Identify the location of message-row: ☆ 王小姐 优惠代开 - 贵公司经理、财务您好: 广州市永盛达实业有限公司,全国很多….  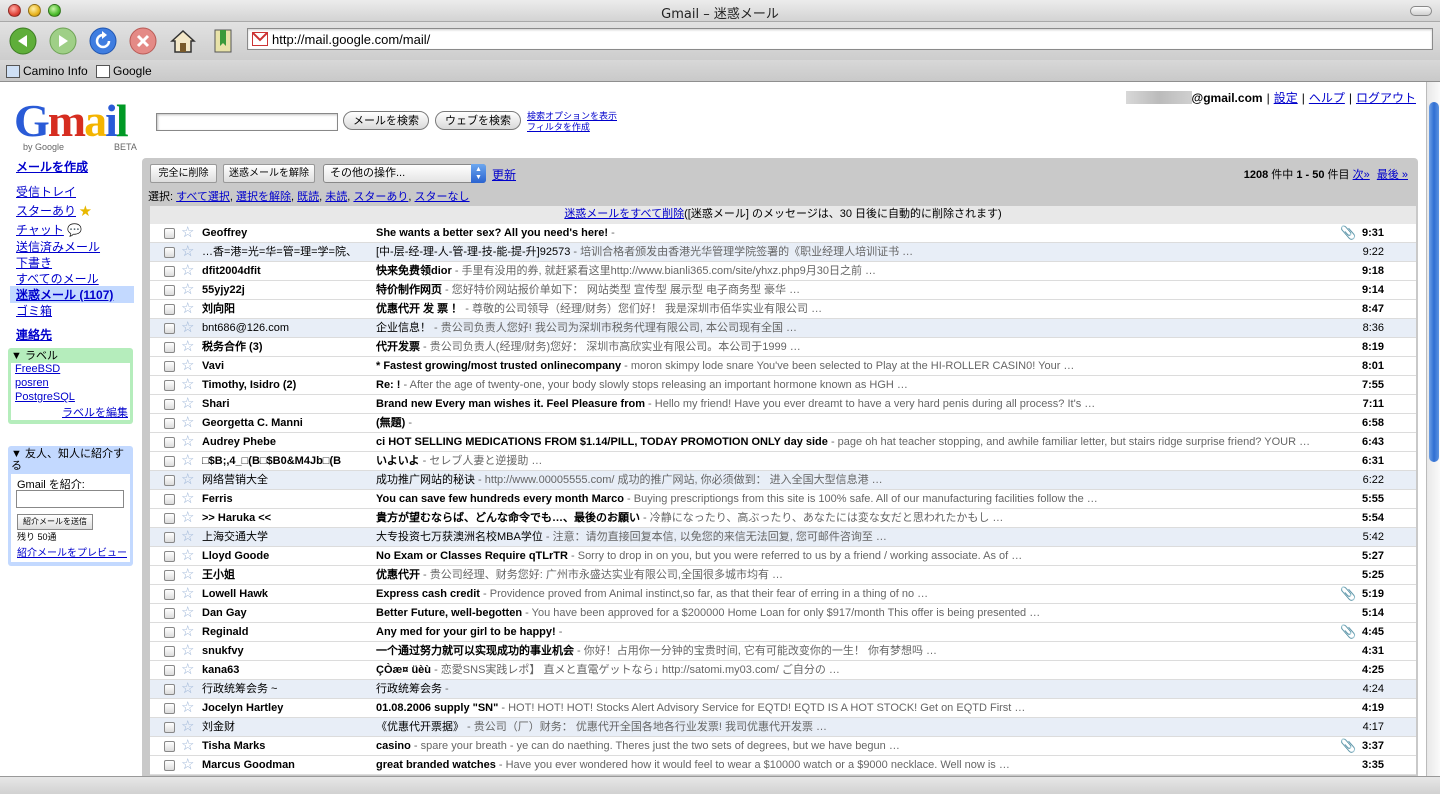
(783, 575).